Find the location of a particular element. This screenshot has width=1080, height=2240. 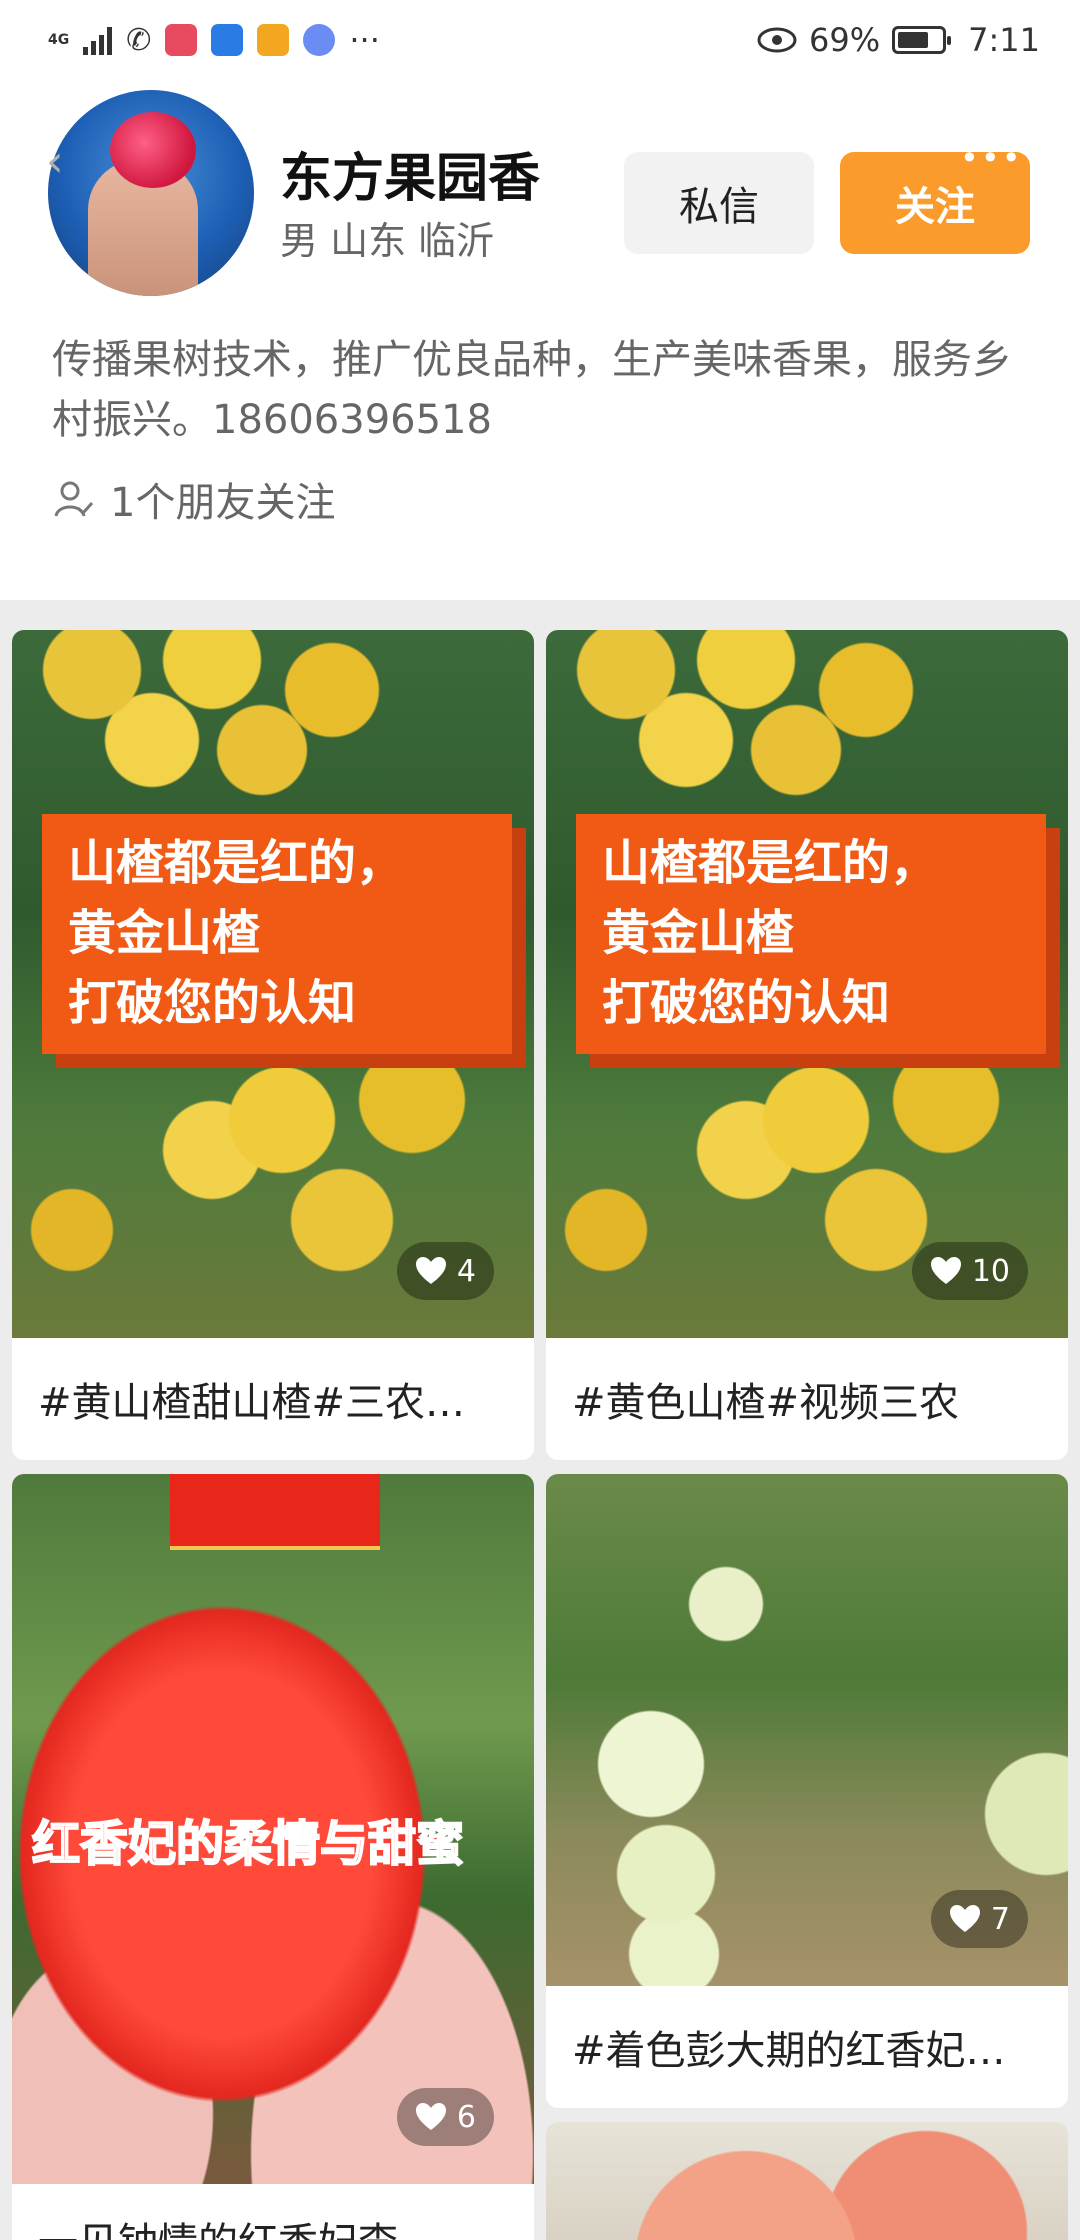

profile-meta: 男 山东 临沂 is located at coordinates (387, 241).